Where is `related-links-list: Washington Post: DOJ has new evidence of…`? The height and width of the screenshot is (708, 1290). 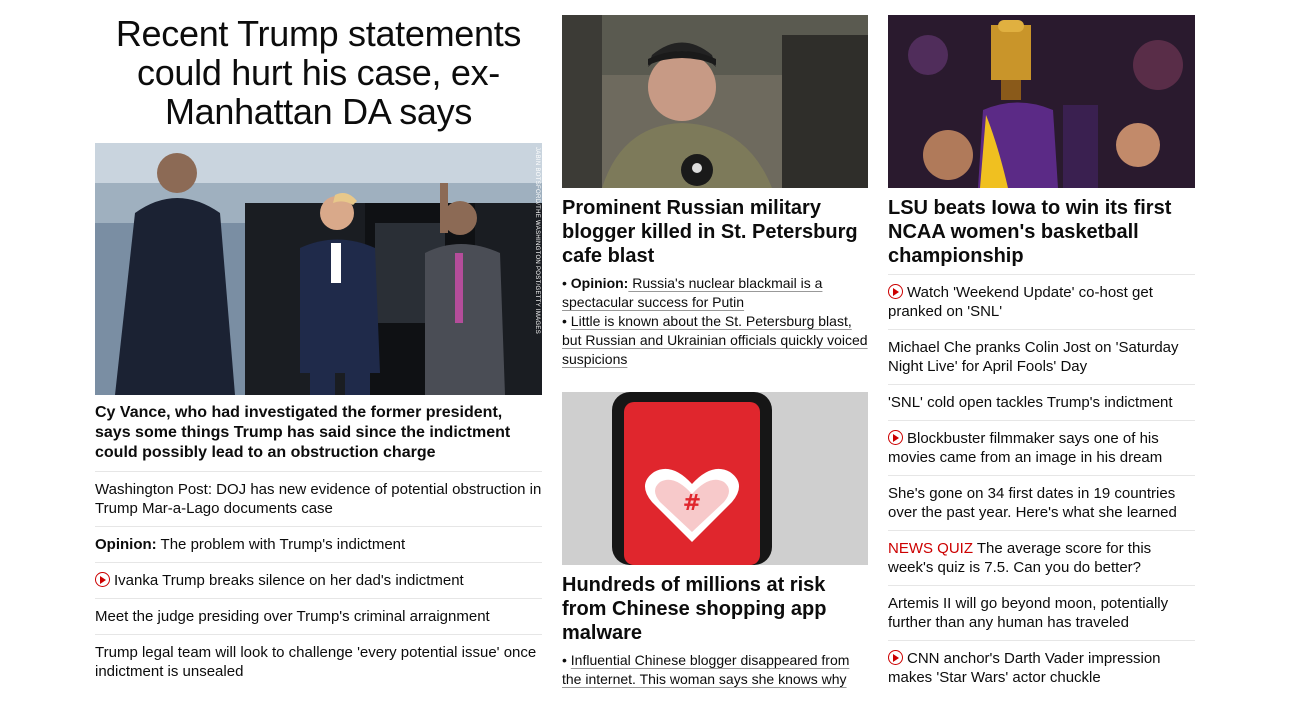 related-links-list: Washington Post: DOJ has new evidence of… is located at coordinates (318, 580).